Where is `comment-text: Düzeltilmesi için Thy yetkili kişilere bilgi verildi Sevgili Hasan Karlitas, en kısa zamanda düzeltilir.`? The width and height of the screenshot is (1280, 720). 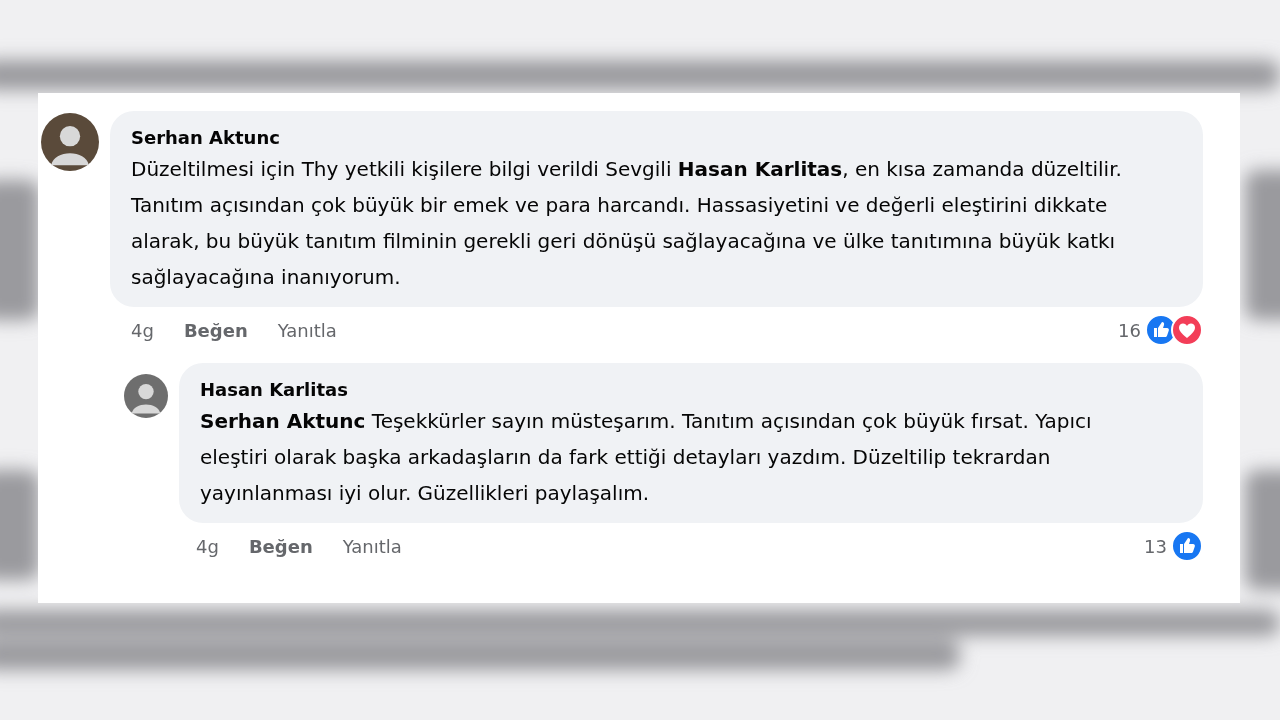
comment-text: Düzeltilmesi için Thy yetkili kişilere bilgi verildi Sevgili Hasan Karlitas, en kısa zamanda düzeltilir. is located at coordinates (627, 169).